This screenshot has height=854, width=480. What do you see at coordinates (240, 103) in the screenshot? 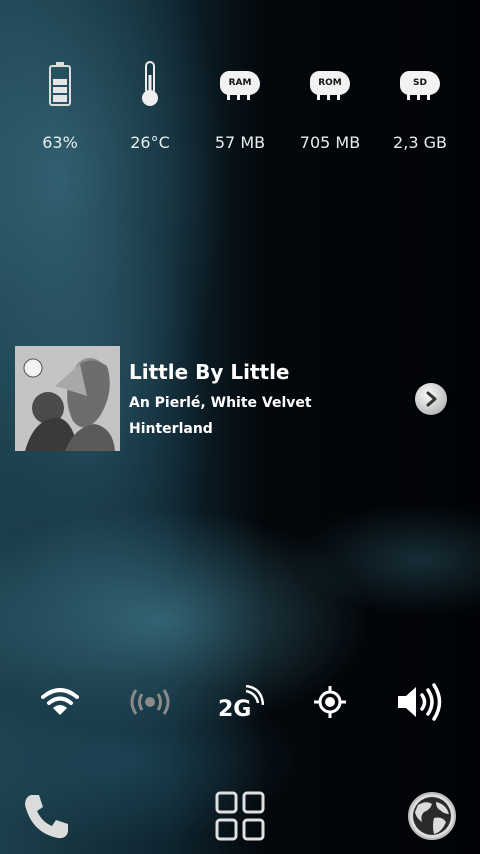
I see `ram-stat: RAM 57 MB` at bounding box center [240, 103].